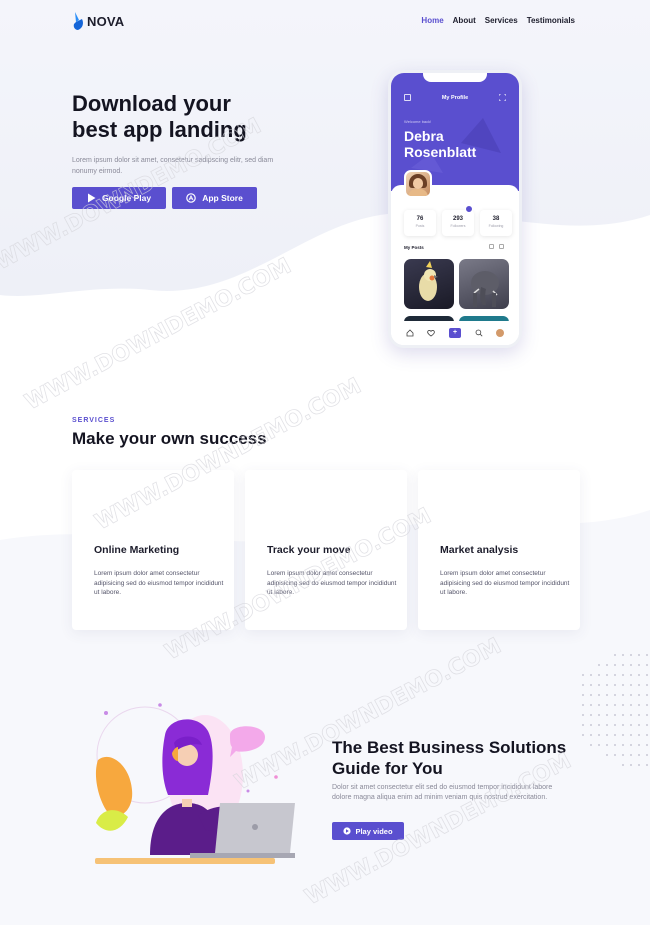  What do you see at coordinates (420, 219) in the screenshot?
I see `stat-posts-num: 76` at bounding box center [420, 219].